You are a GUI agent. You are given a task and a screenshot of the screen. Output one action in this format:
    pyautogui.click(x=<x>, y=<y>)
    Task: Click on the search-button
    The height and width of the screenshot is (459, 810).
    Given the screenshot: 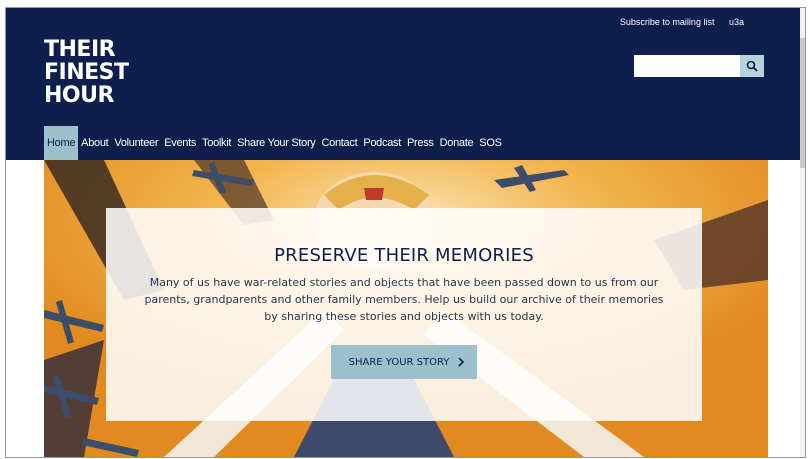 What is the action you would take?
    pyautogui.click(x=752, y=66)
    